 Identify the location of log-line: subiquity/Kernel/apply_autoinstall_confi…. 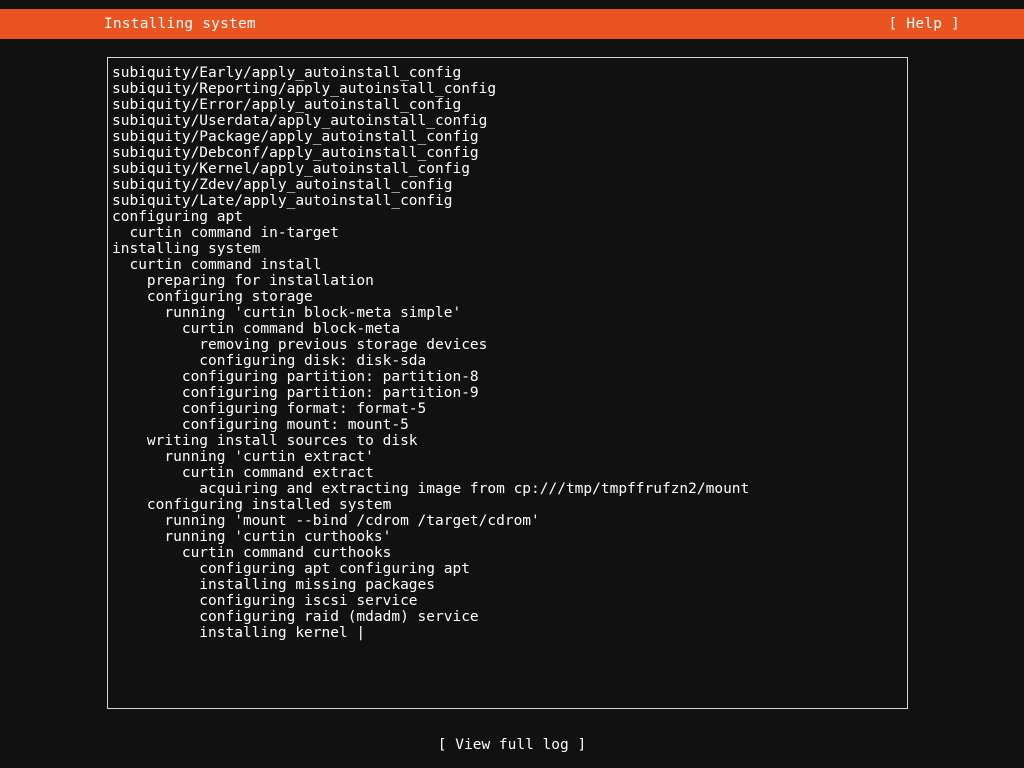
(291, 169).